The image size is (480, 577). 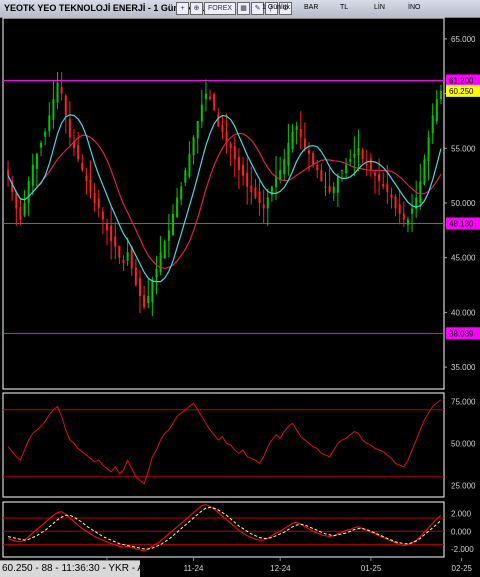 I want to click on macd-line, so click(x=224, y=528).